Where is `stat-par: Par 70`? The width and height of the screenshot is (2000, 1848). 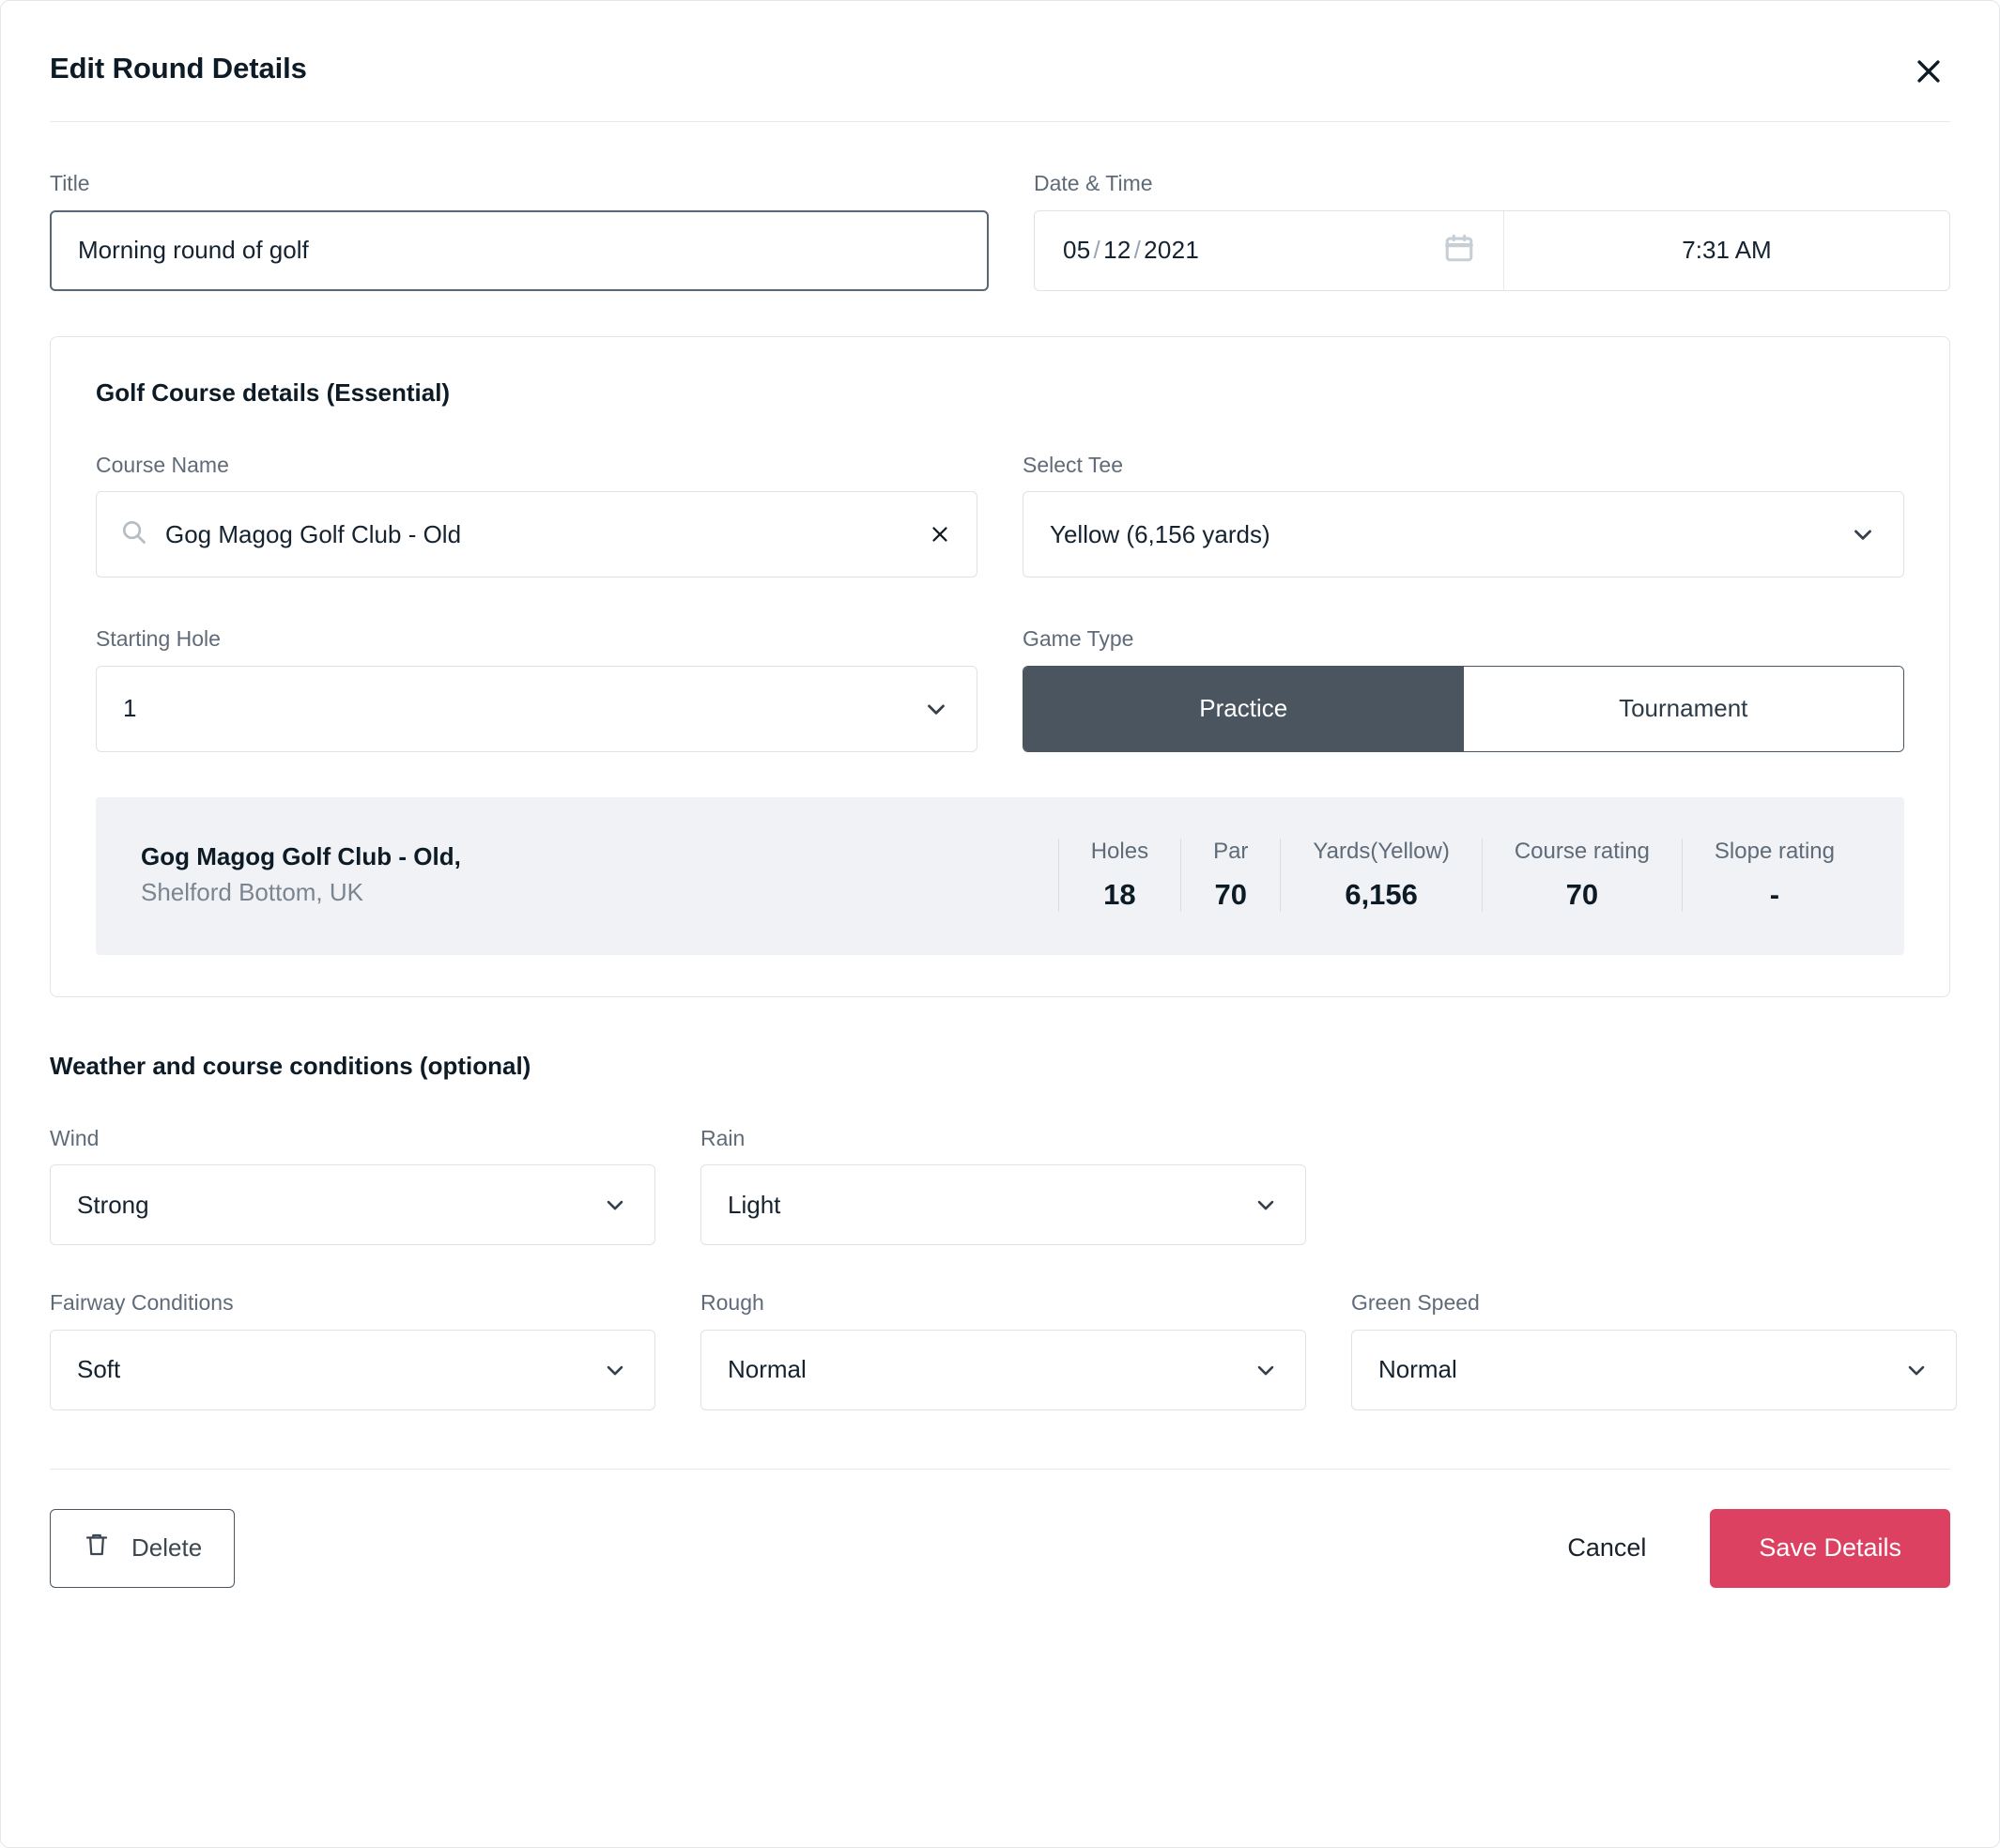 stat-par: Par 70 is located at coordinates (1230, 875).